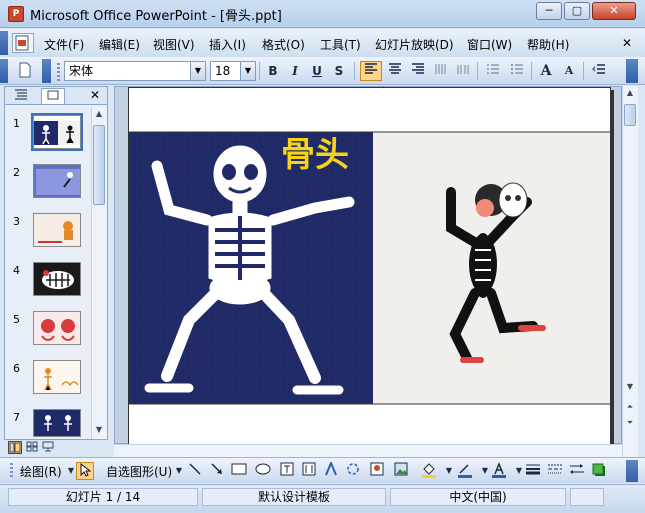  What do you see at coordinates (377, 471) in the screenshot?
I see `clip-art-icon` at bounding box center [377, 471].